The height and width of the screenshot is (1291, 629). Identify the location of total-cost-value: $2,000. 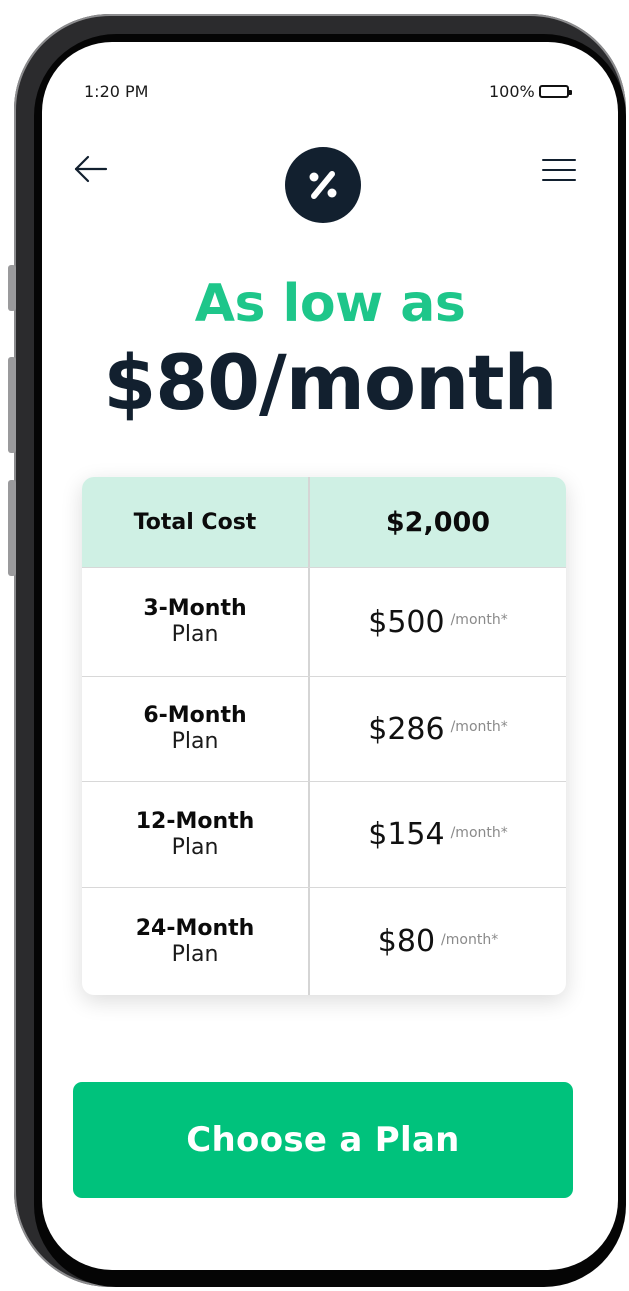
(438, 522).